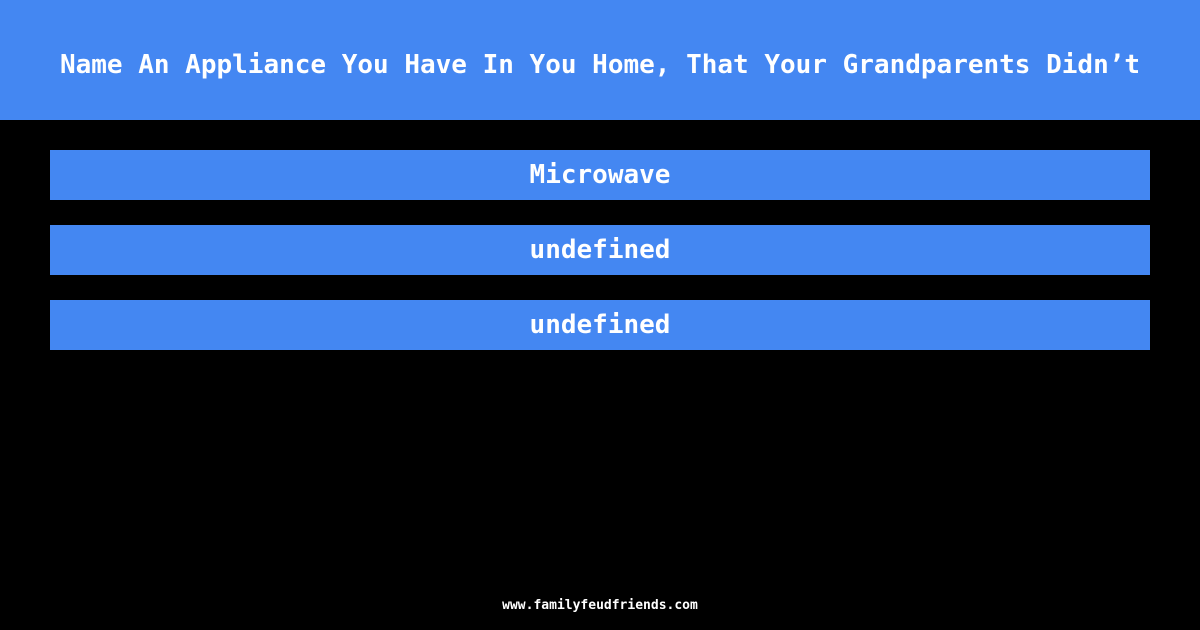 The width and height of the screenshot is (1200, 630). What do you see at coordinates (600, 605) in the screenshot?
I see `site-url: www.familyfeudfriends.com` at bounding box center [600, 605].